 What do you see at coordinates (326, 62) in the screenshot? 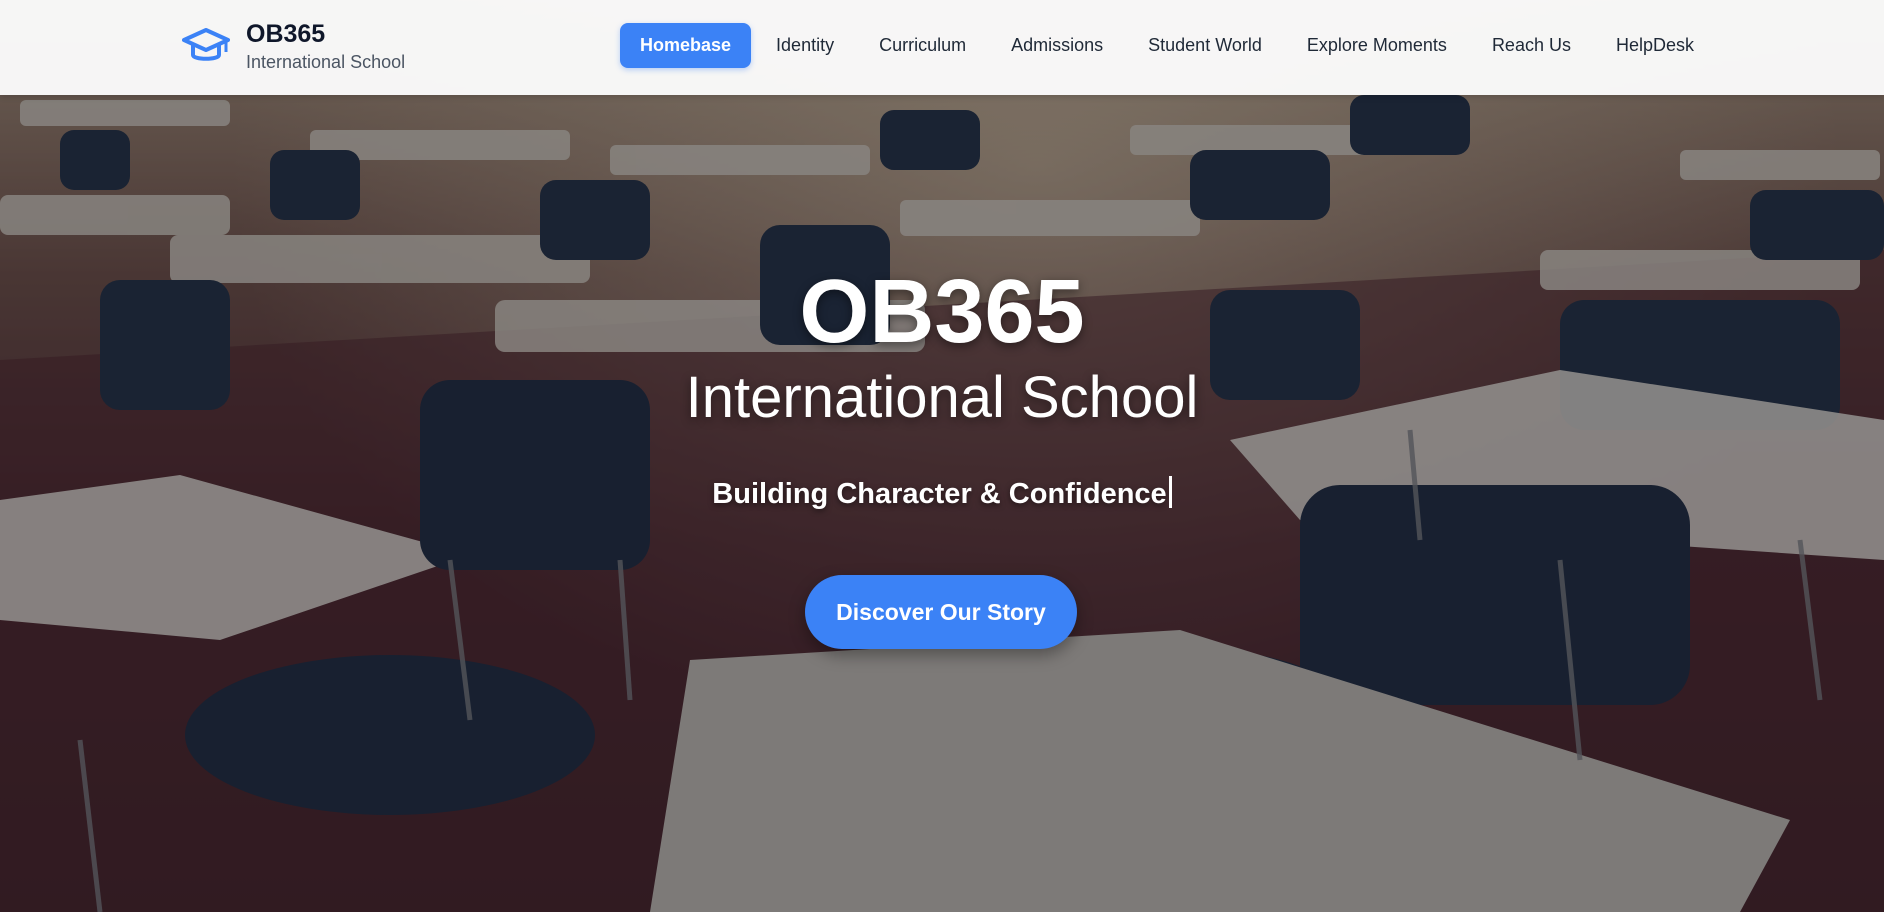
I see `brand-subtitle: International School` at bounding box center [326, 62].